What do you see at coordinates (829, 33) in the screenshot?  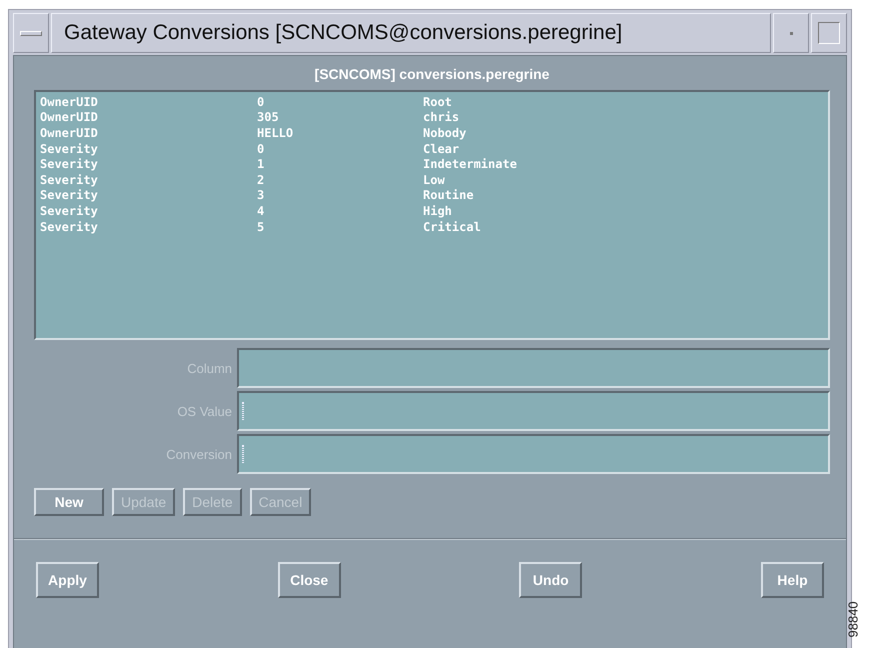 I see `maximize-button` at bounding box center [829, 33].